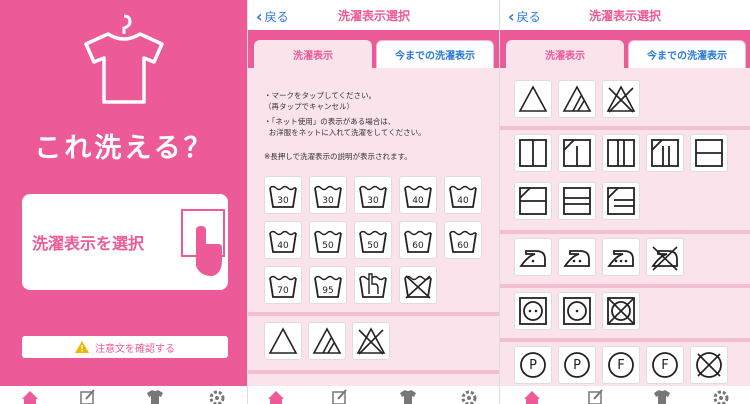 The image size is (750, 404). Describe the element at coordinates (665, 257) in the screenshot. I see `no-iron-icon` at that location.